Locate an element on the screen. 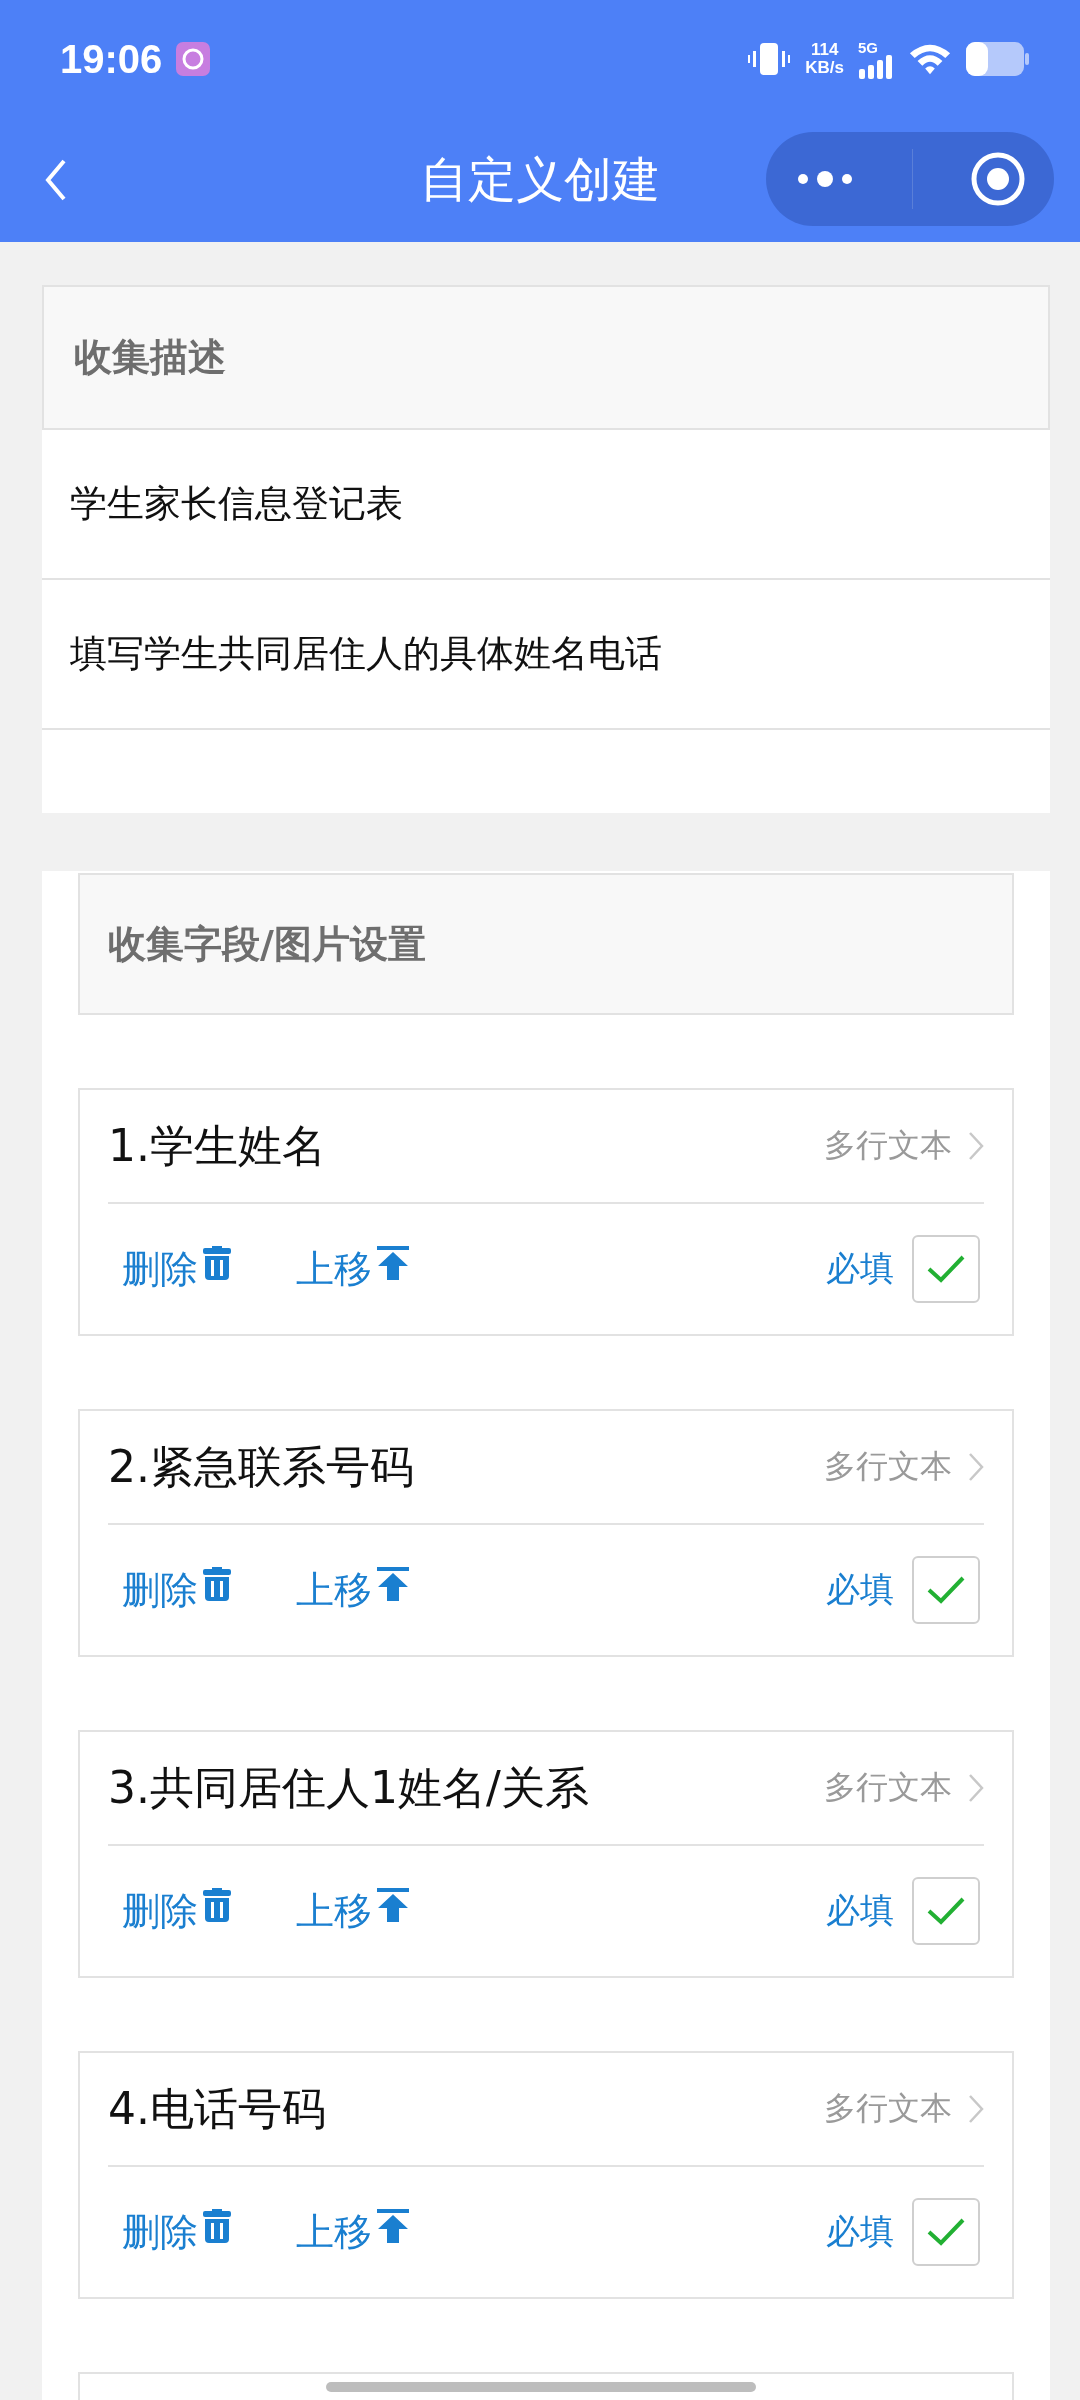 This screenshot has height=2400, width=1080. description-text: 学生家长信息登记表 is located at coordinates (236, 504).